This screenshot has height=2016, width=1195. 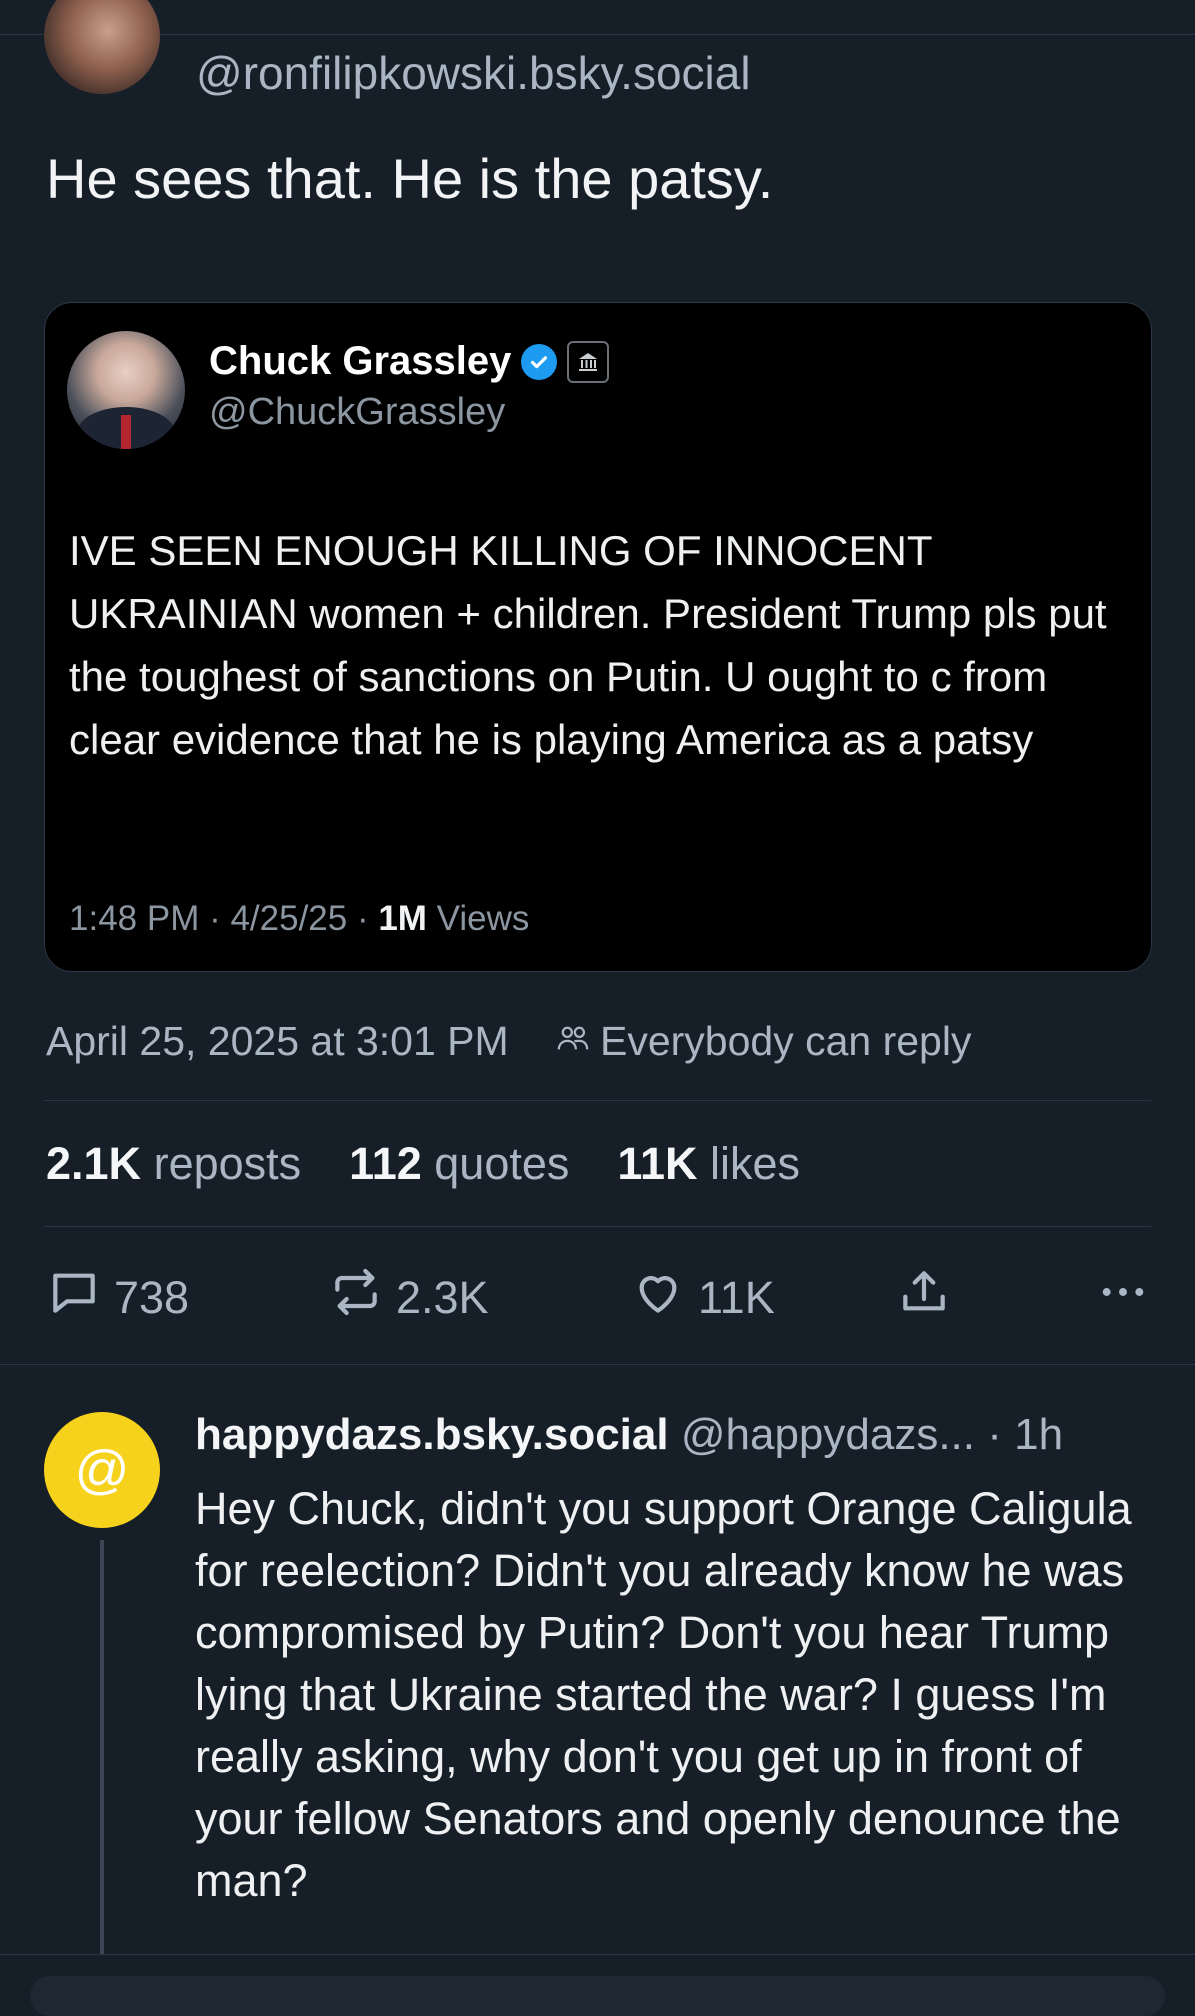 What do you see at coordinates (786, 1041) in the screenshot?
I see `reply-permission-label: Everybody can reply` at bounding box center [786, 1041].